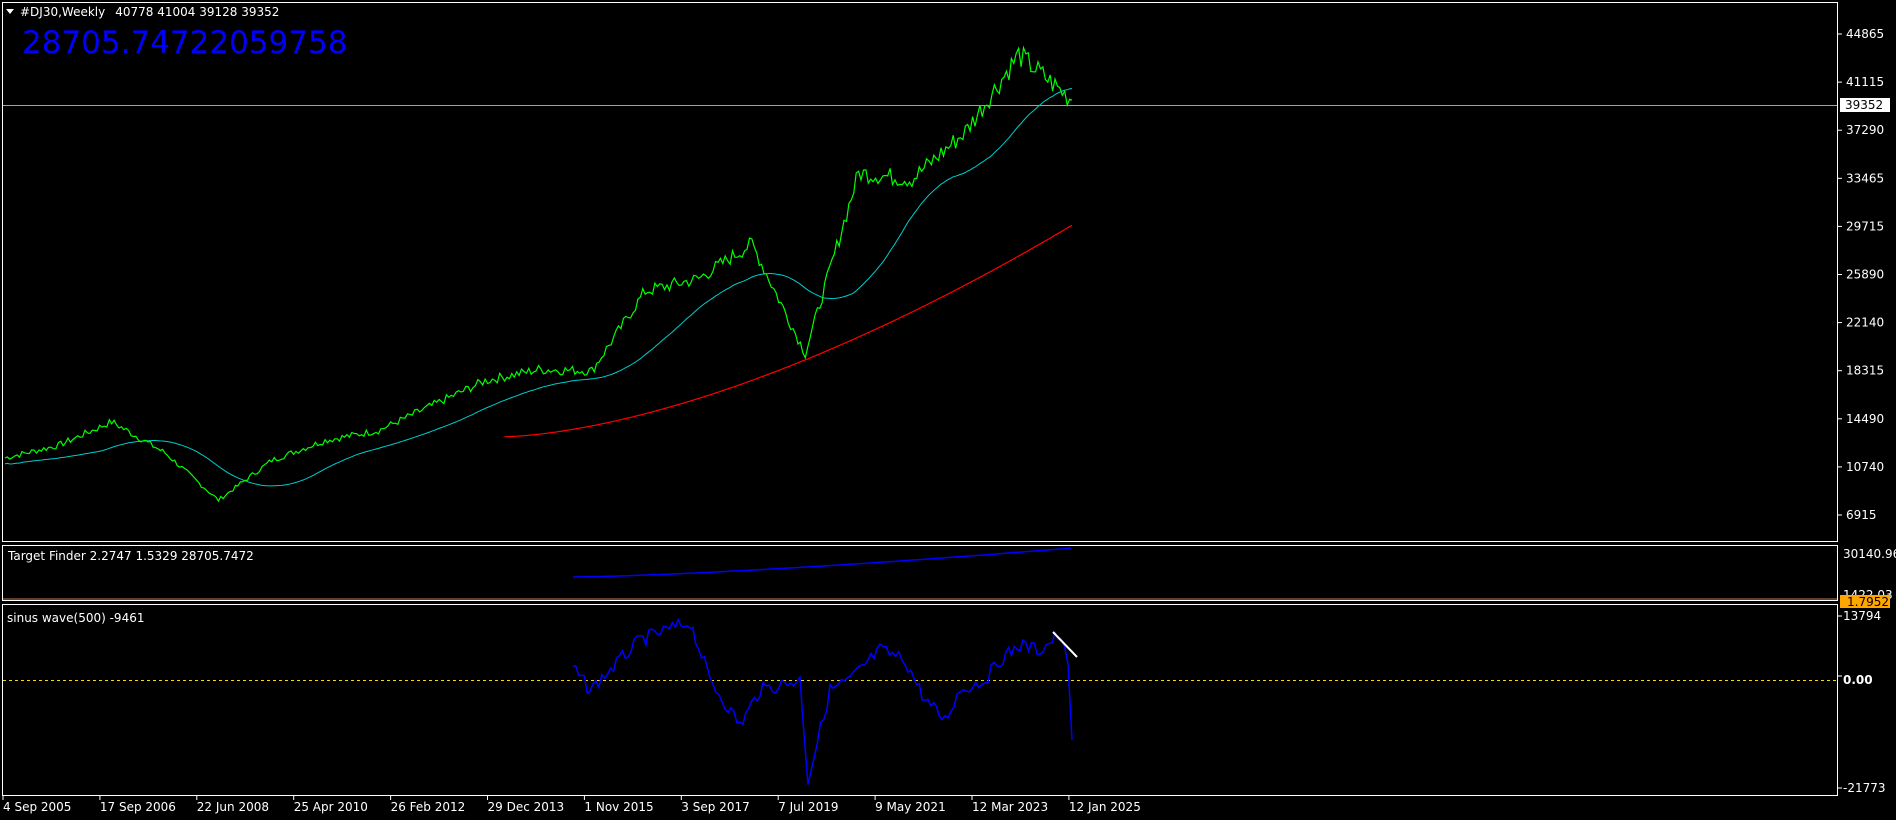  Describe the element at coordinates (10, 11) in the screenshot. I see `collapse-triangle-icon` at that location.